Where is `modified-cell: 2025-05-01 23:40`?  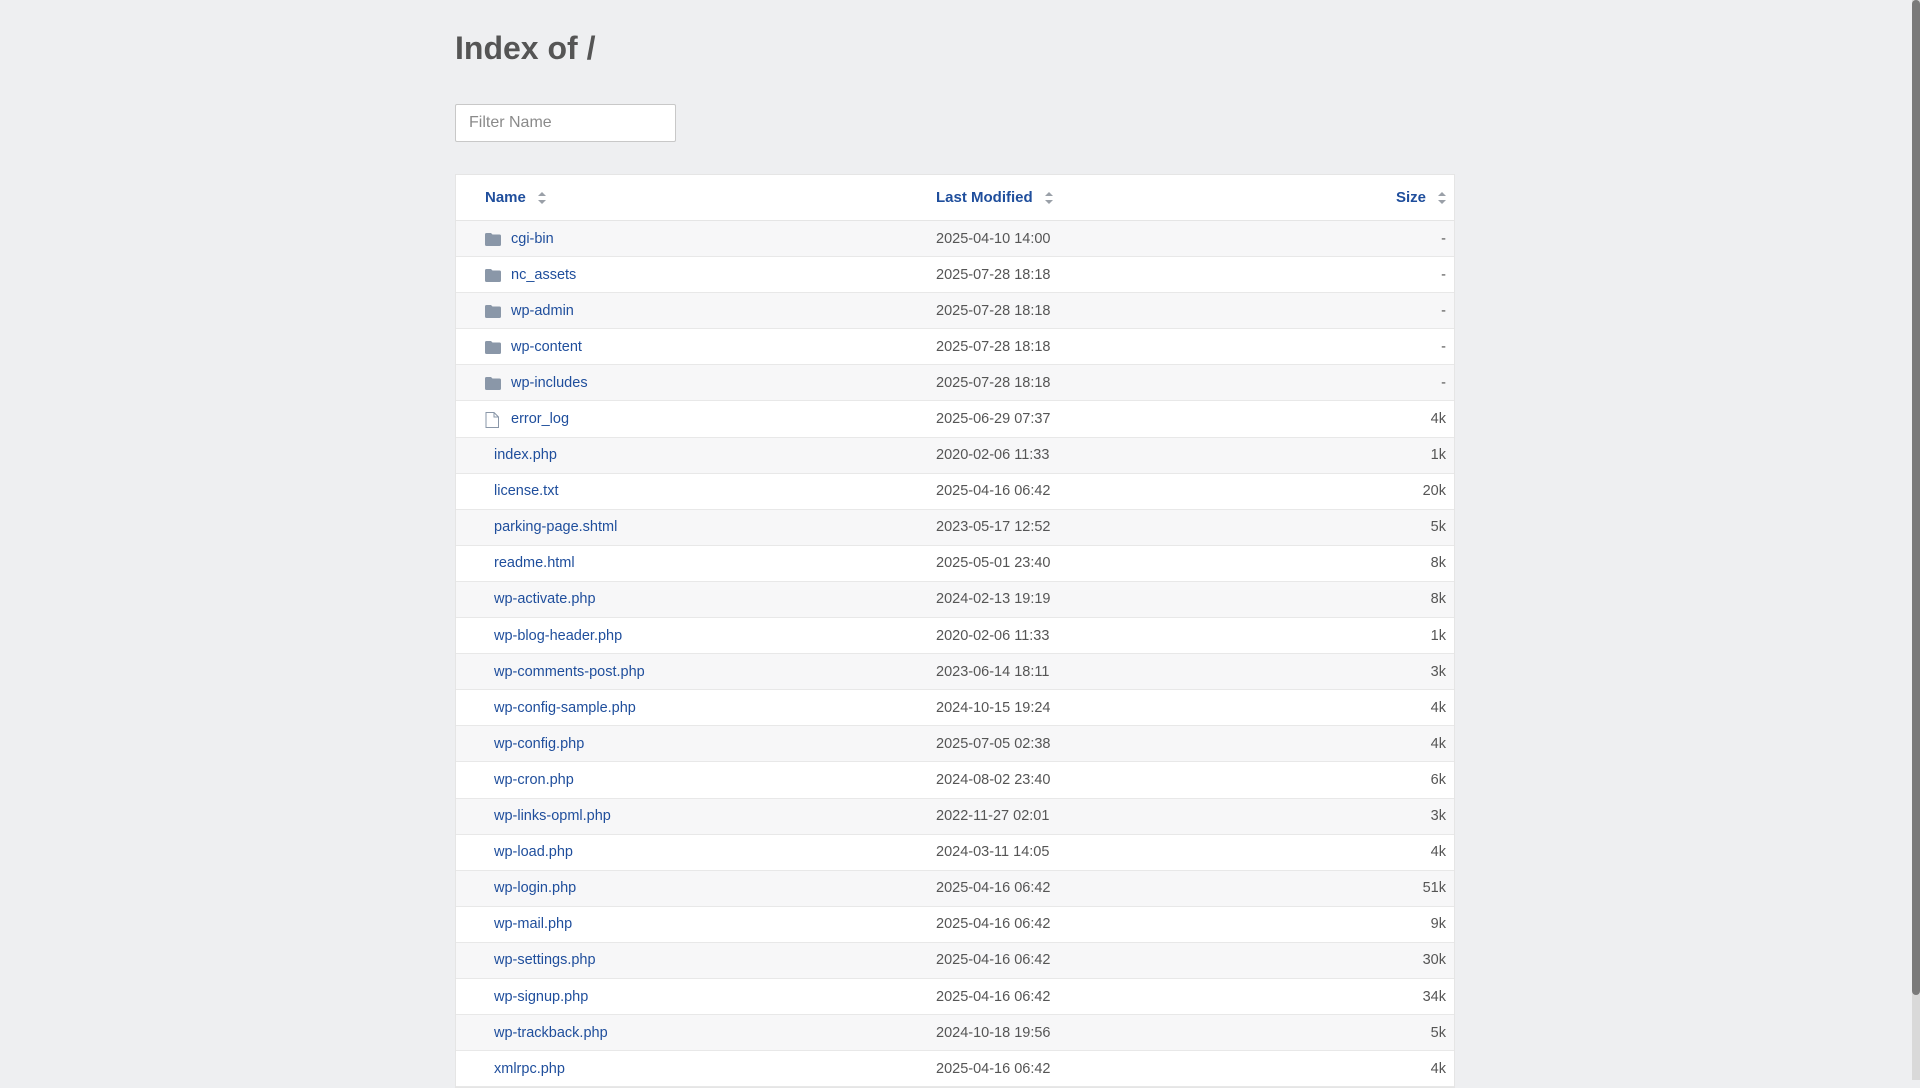 modified-cell: 2025-05-01 23:40 is located at coordinates (993, 563).